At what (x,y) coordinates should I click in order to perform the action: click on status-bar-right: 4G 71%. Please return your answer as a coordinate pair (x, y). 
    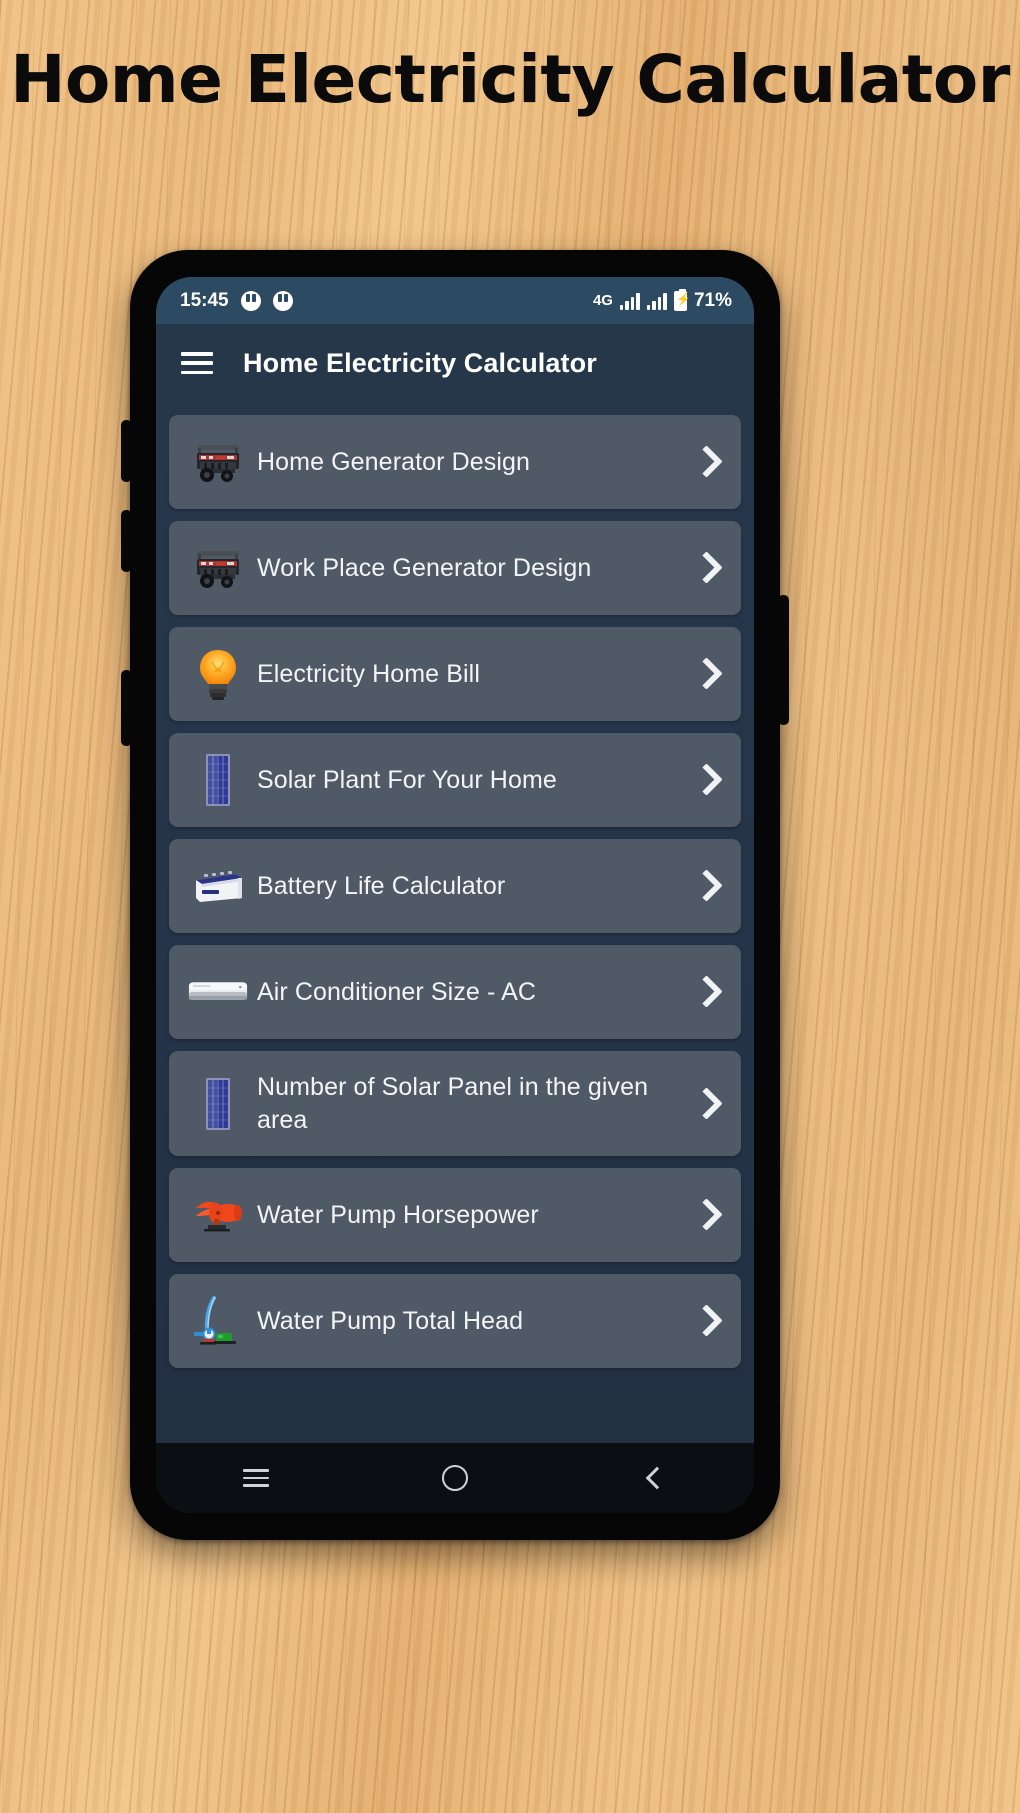
    Looking at the image, I should click on (662, 300).